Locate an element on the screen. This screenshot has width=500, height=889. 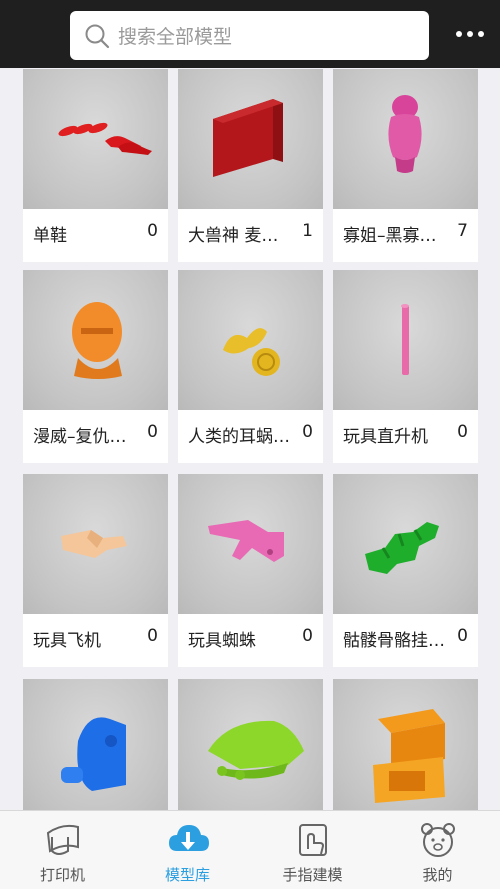
tape-measure-model-image is located at coordinates (93, 754).